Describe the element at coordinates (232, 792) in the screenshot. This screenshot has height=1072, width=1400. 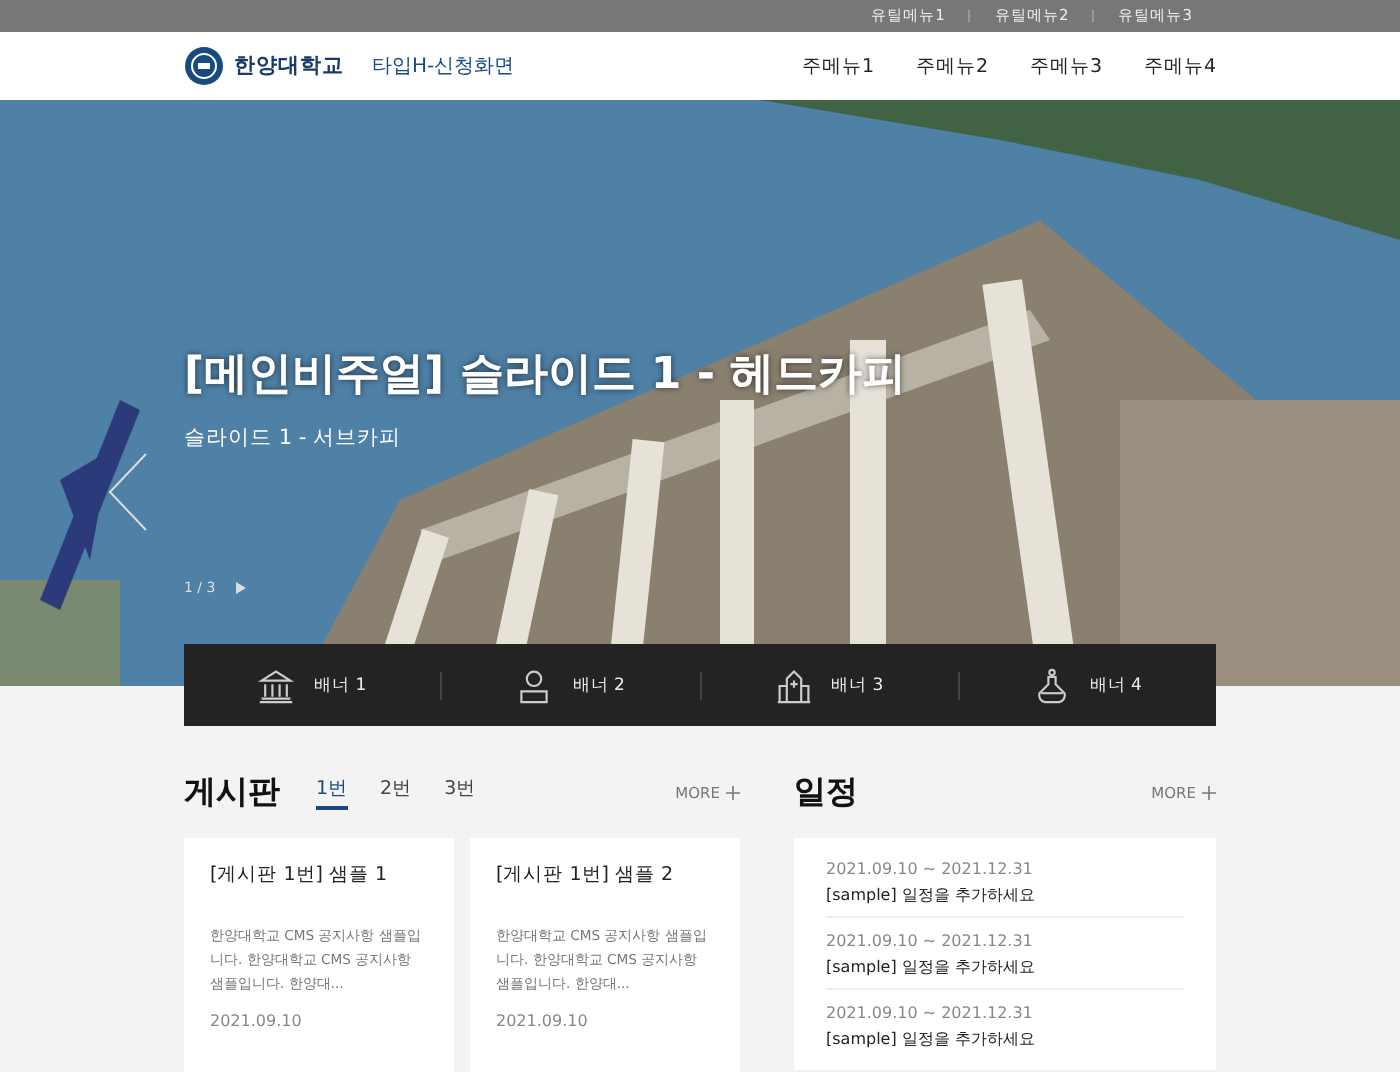
I see `section-title: 게시판` at that location.